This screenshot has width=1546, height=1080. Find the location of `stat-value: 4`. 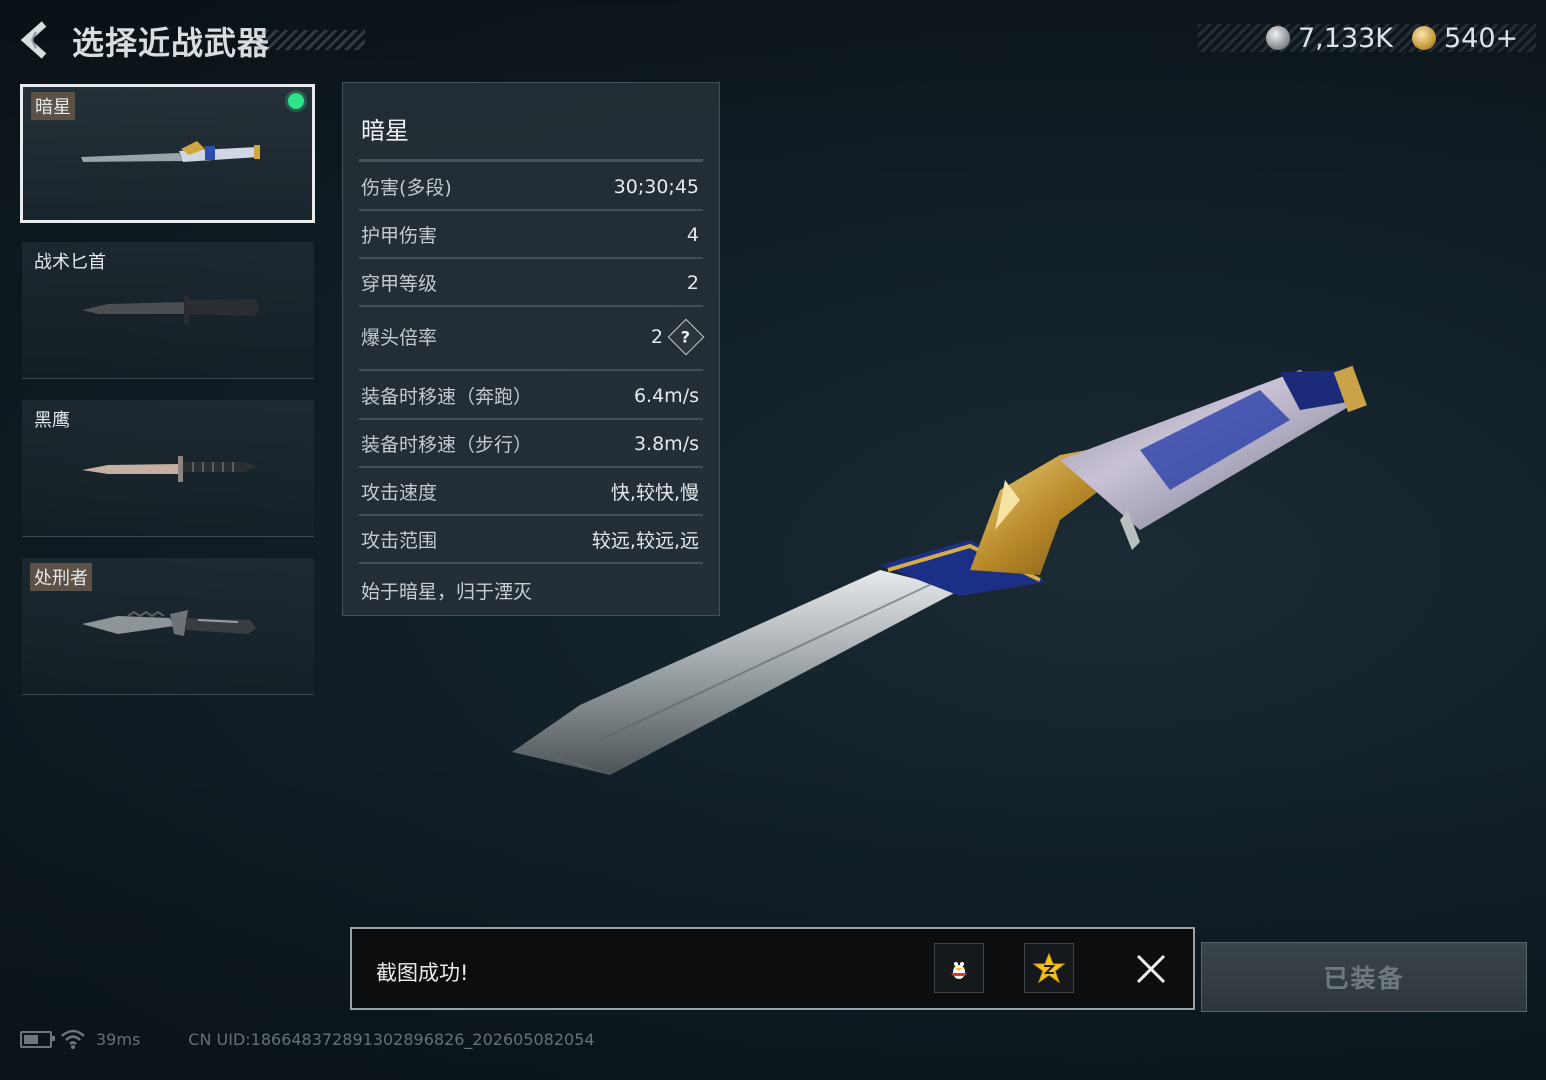

stat-value: 4 is located at coordinates (692, 234).